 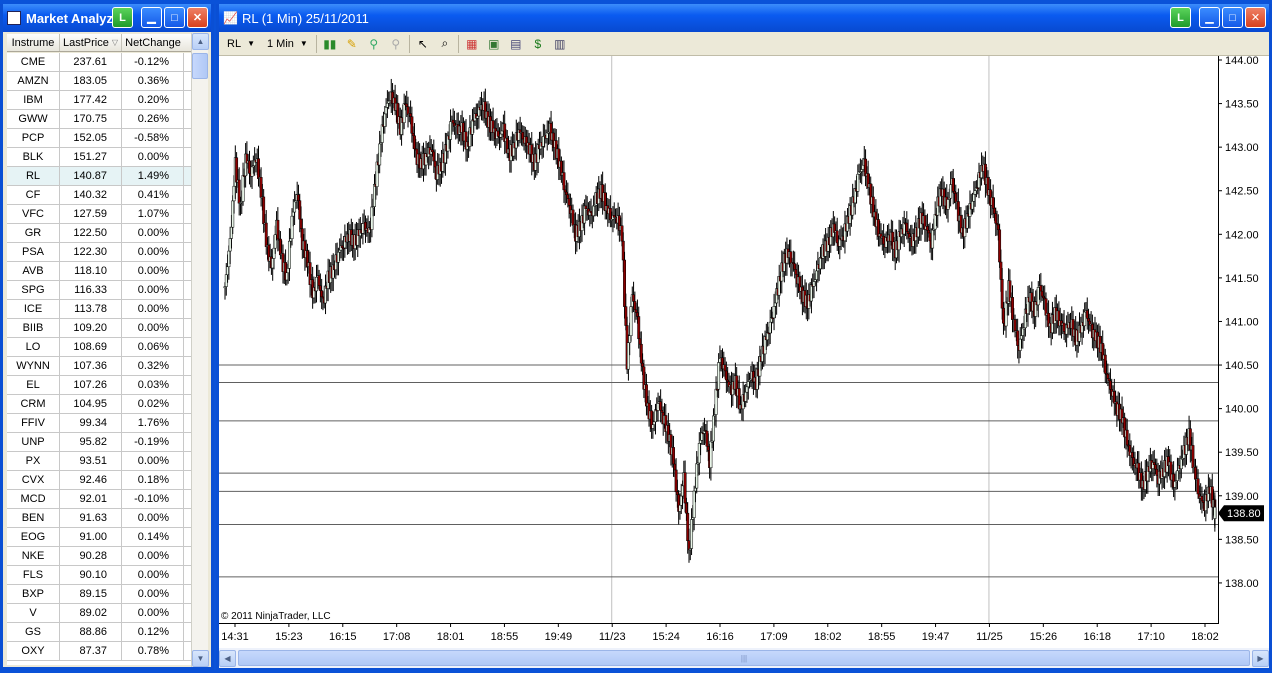 I want to click on y-tick-label: 139.50, so click(x=1242, y=453).